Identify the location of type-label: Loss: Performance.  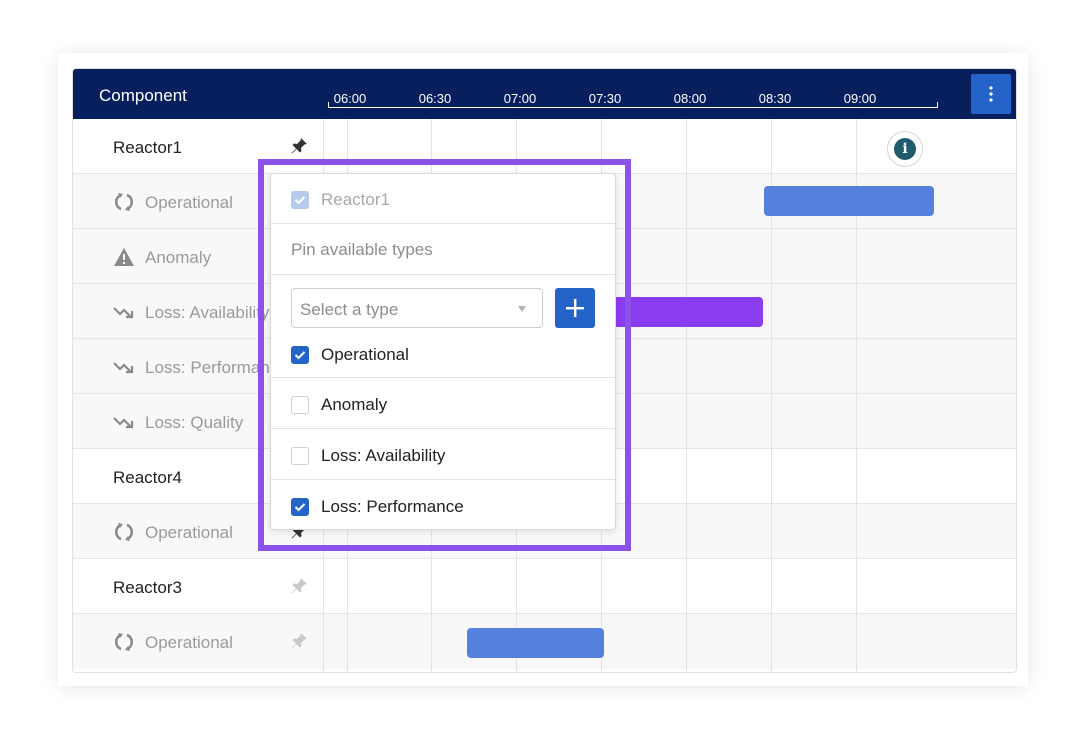
(216, 367).